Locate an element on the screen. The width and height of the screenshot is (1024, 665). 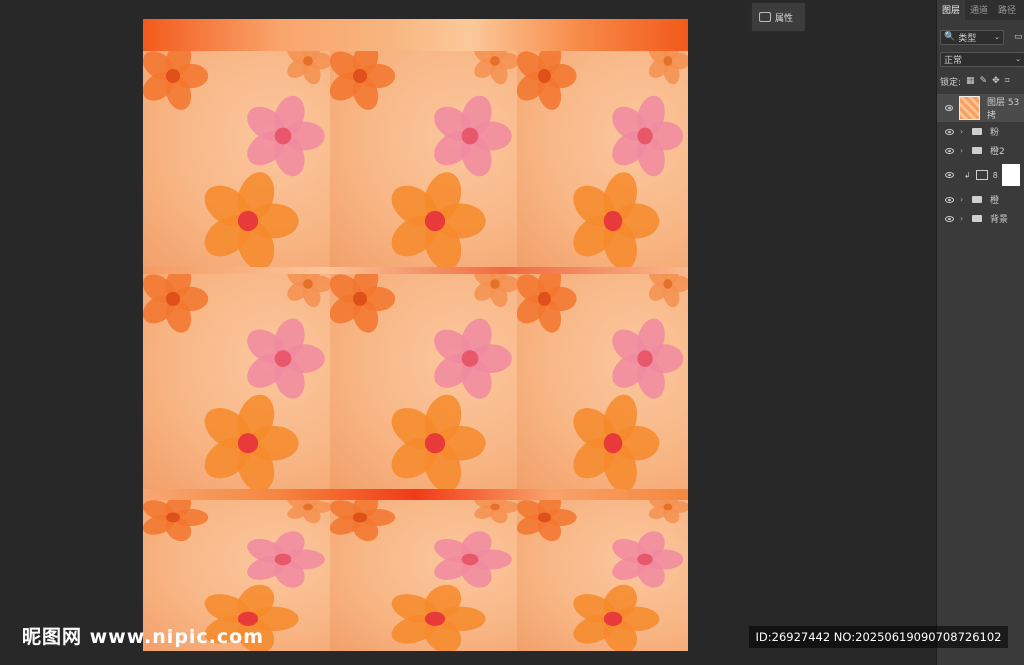
blend-mode-select: 正常 ⌄ is located at coordinates (982, 59).